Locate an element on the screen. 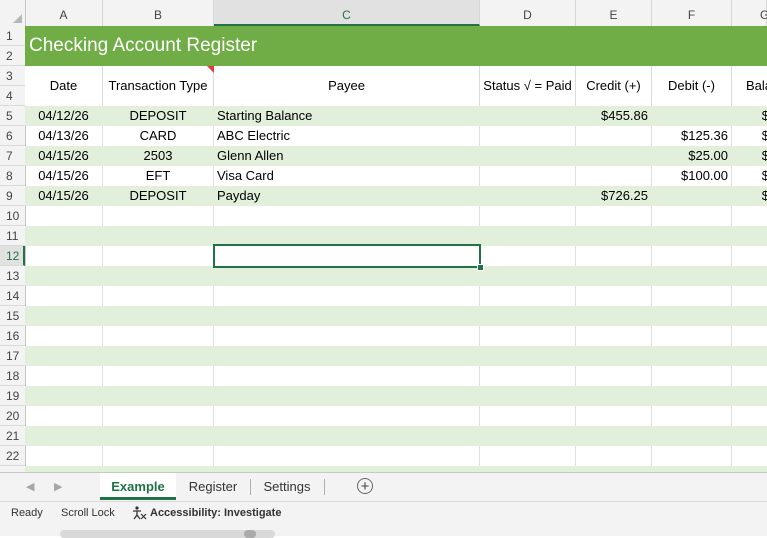 The height and width of the screenshot is (538, 767). cell-date: 04/12/26 is located at coordinates (64, 116).